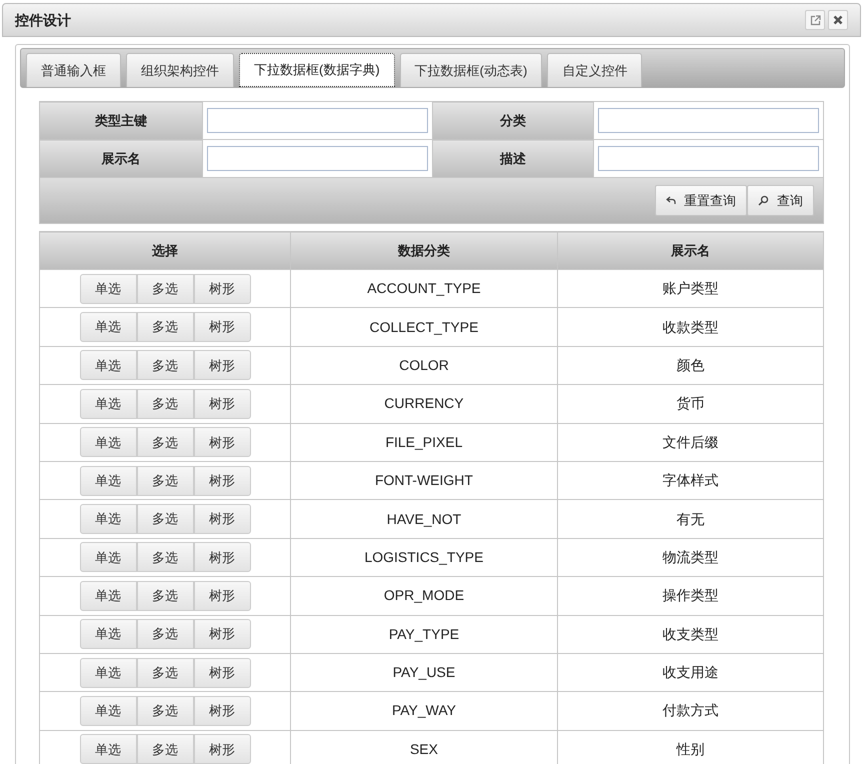  I want to click on popout-button, so click(815, 20).